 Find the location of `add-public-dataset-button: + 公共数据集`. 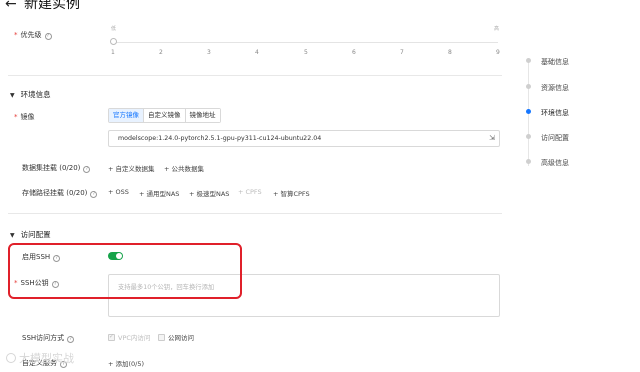

add-public-dataset-button: + 公共数据集 is located at coordinates (184, 168).